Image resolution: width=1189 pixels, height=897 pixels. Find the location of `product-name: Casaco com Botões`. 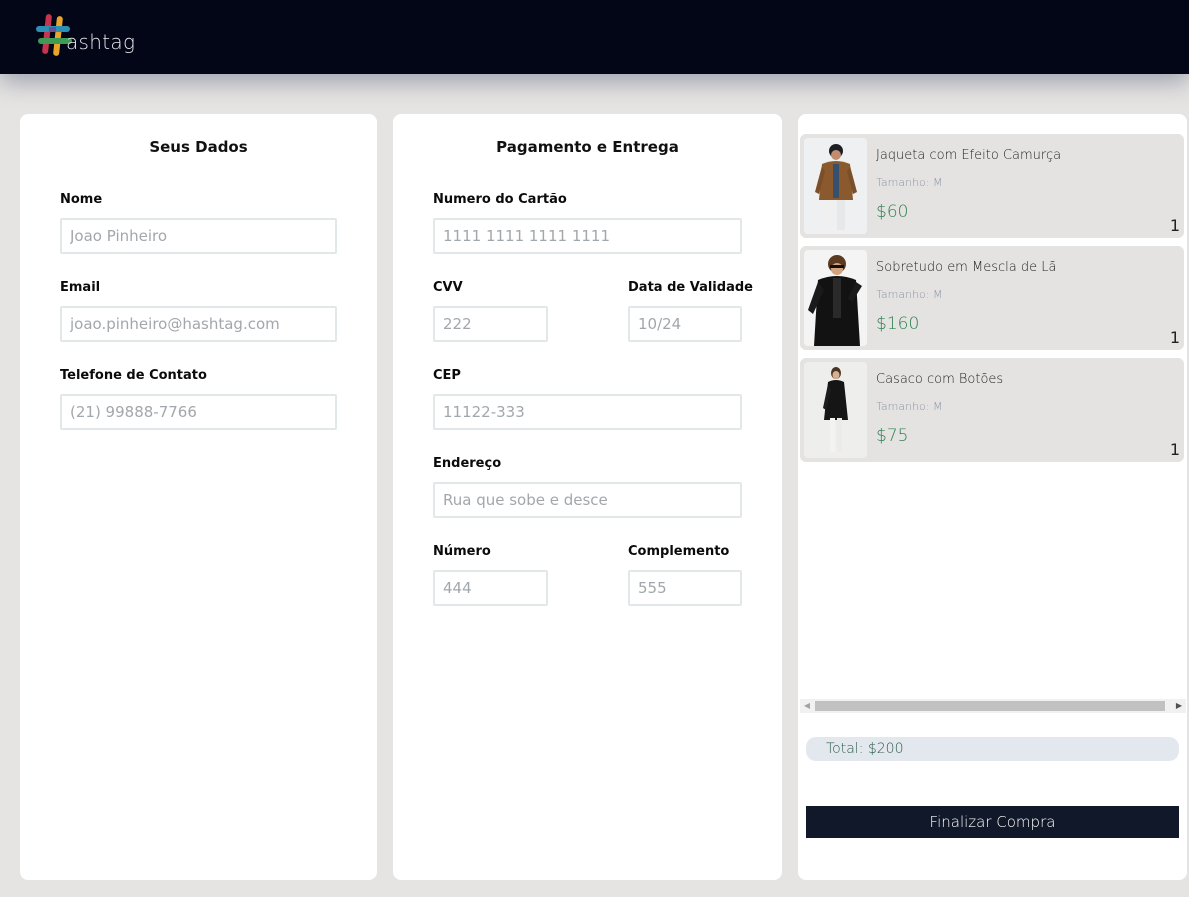

product-name: Casaco com Botões is located at coordinates (940, 379).